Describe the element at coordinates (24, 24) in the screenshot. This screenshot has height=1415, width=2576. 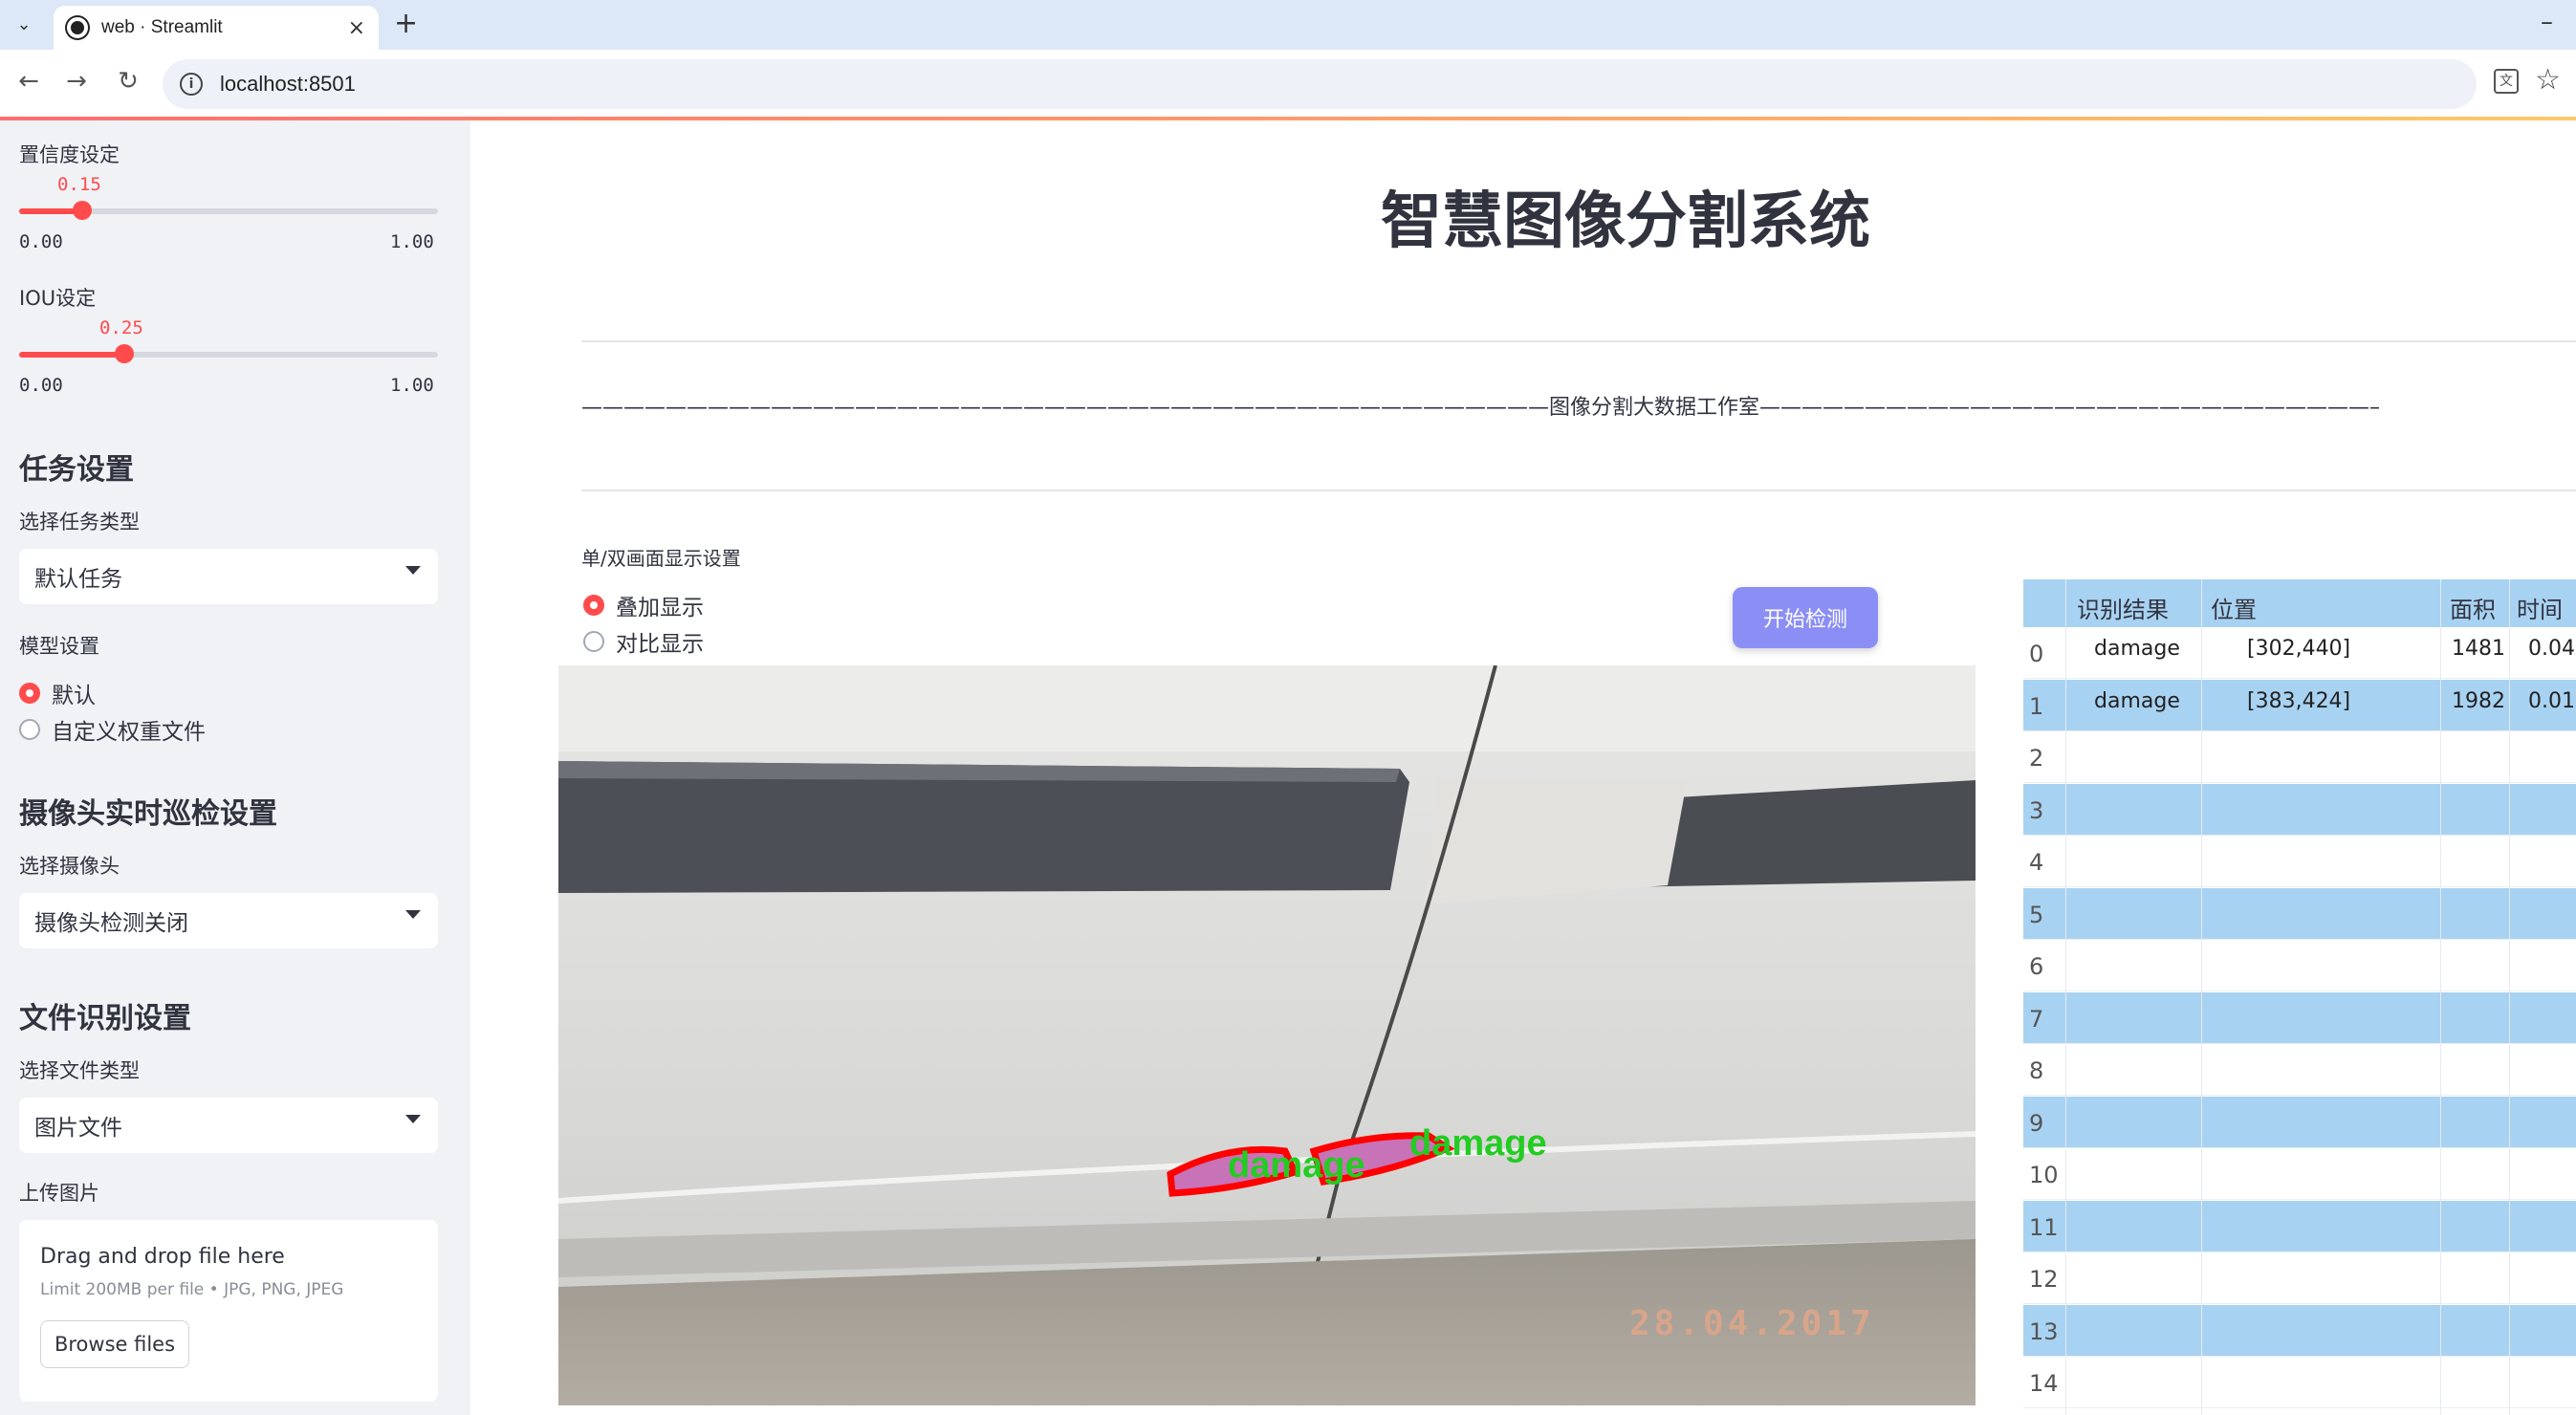
I see `tab-search-chevron-icon: ⌄` at that location.